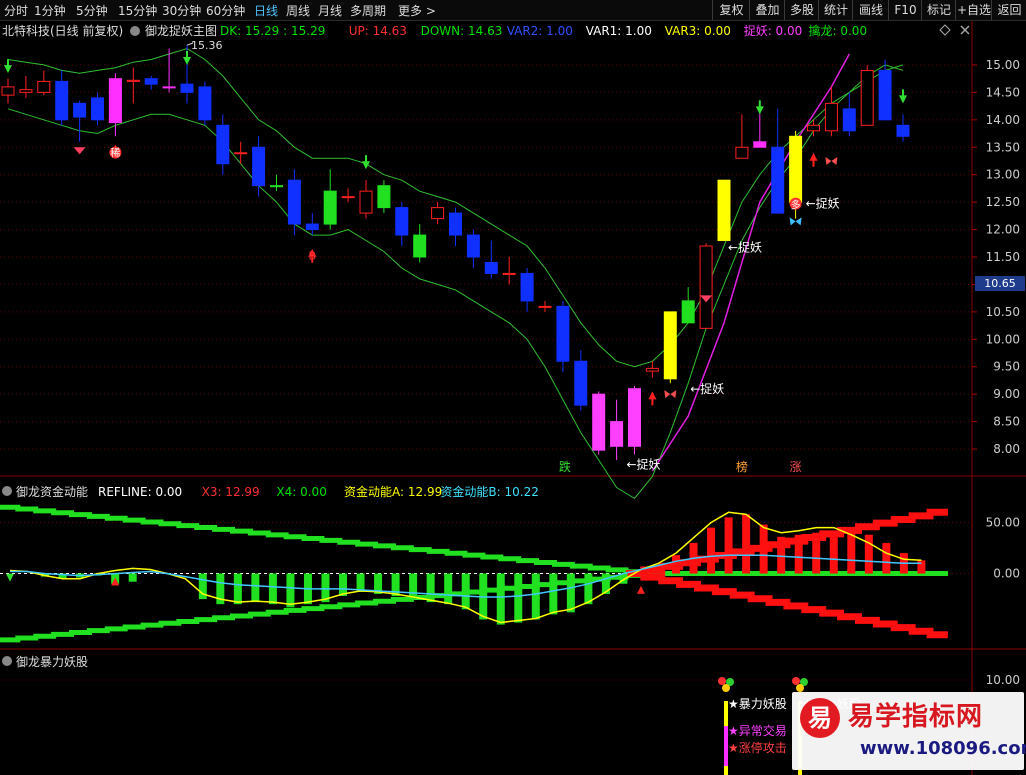 This screenshot has width=1026, height=775. What do you see at coordinates (1006, 422) in the screenshot?
I see `price-tick-label: 8.50` at bounding box center [1006, 422].